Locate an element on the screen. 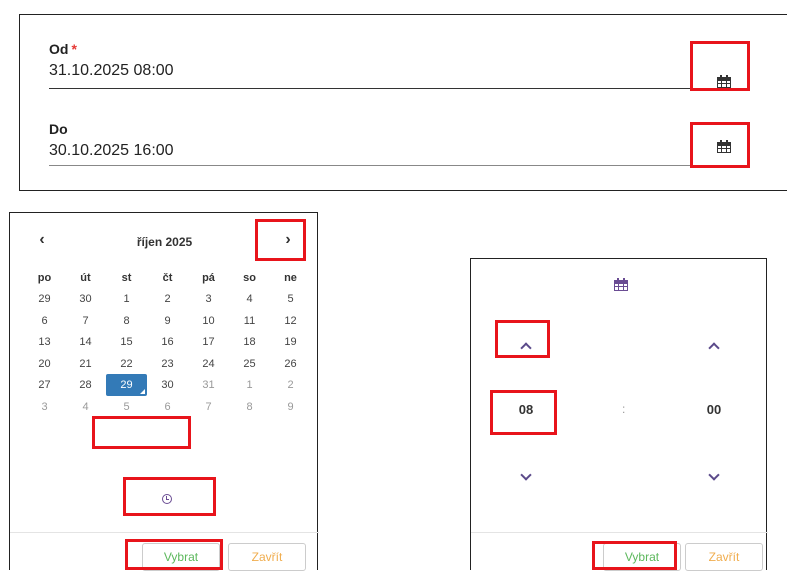 This screenshot has height=571, width=787. weekday-header: čt is located at coordinates (167, 277).